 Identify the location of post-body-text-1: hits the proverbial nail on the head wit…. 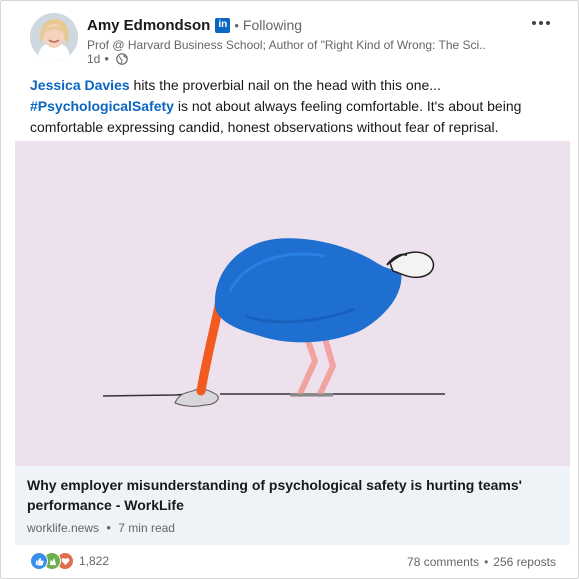
(285, 85).